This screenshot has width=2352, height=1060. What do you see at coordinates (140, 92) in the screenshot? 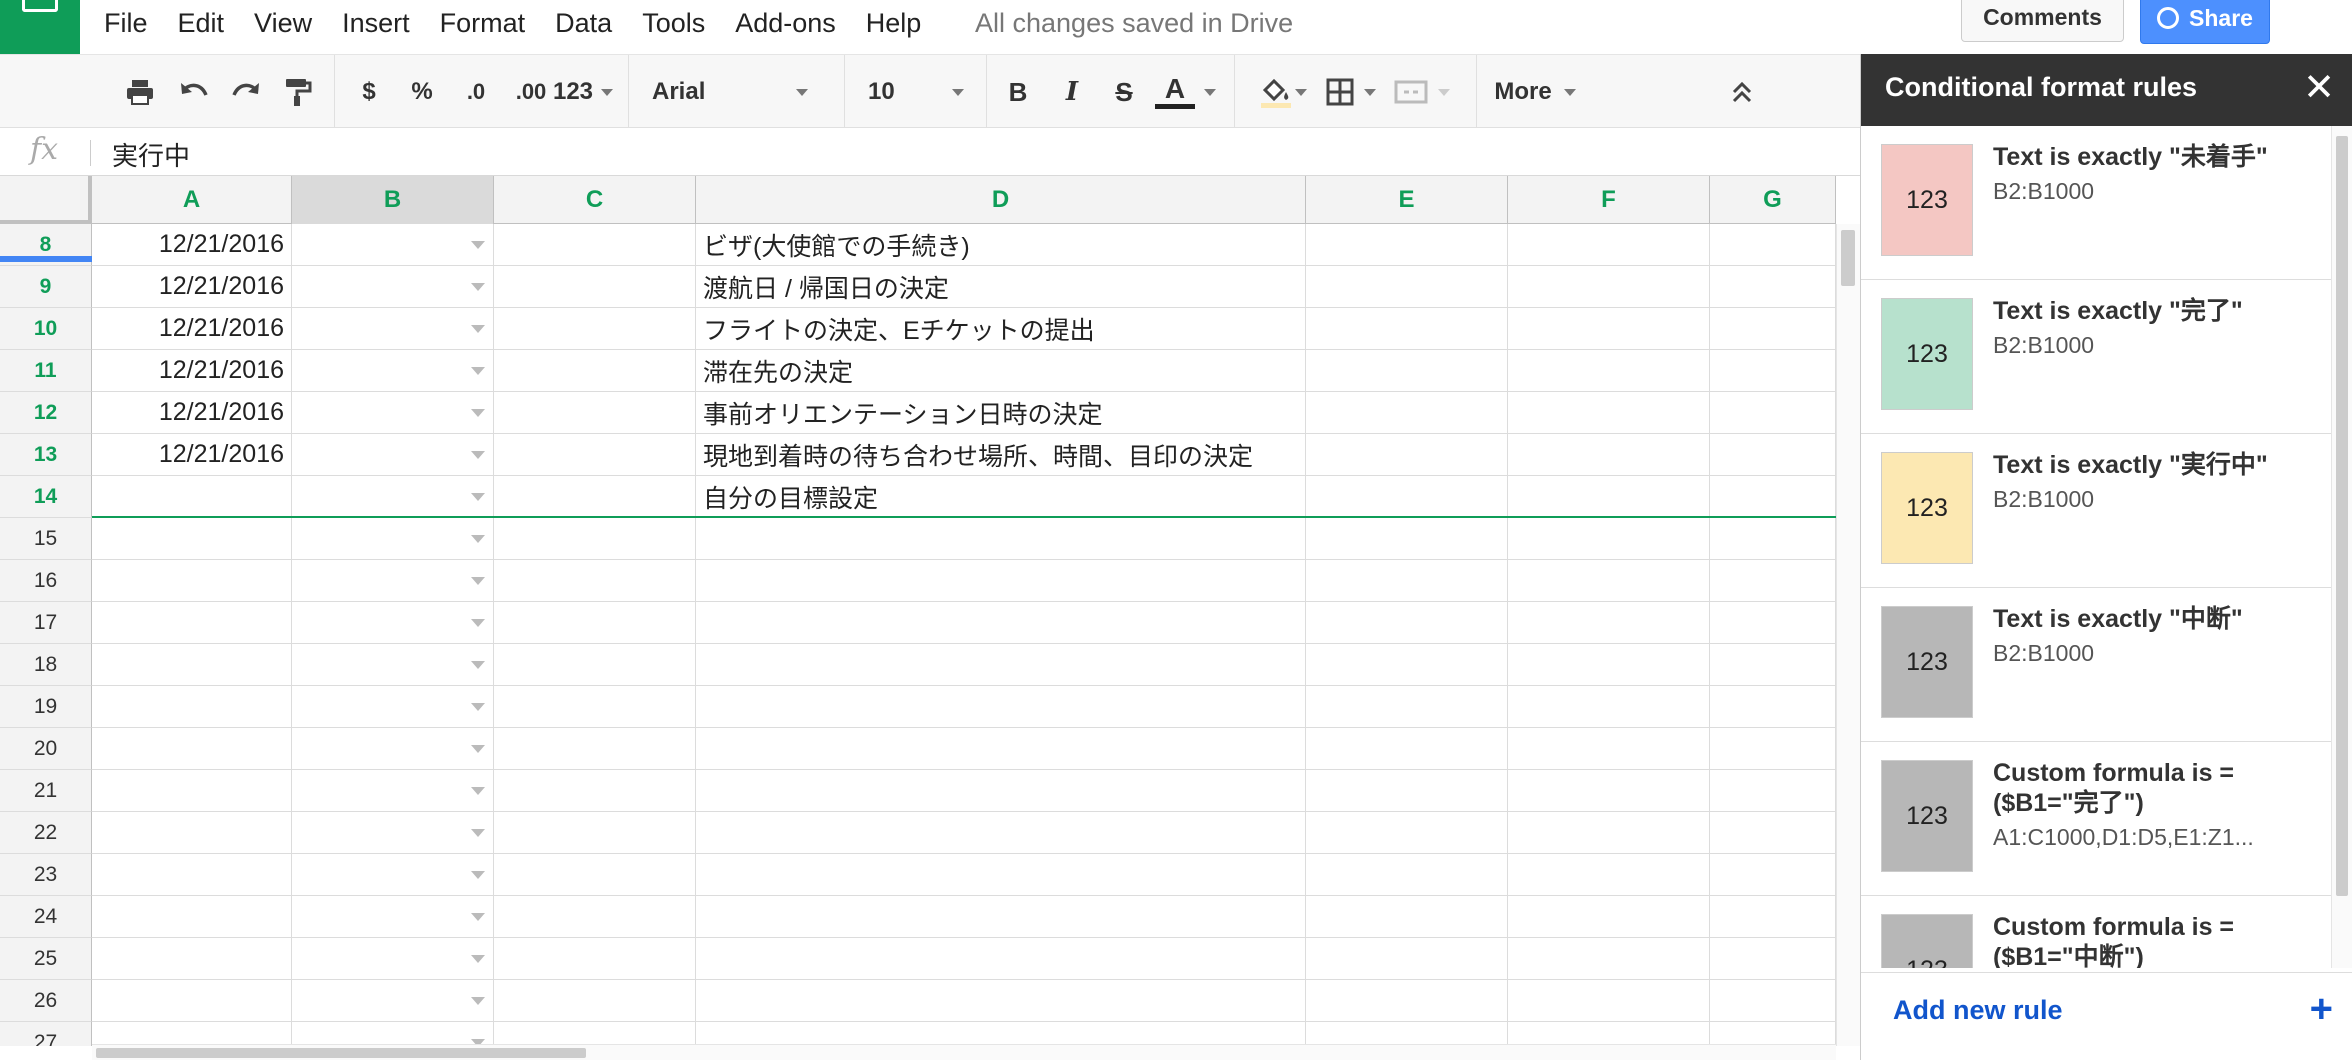
I see `print-icon` at bounding box center [140, 92].